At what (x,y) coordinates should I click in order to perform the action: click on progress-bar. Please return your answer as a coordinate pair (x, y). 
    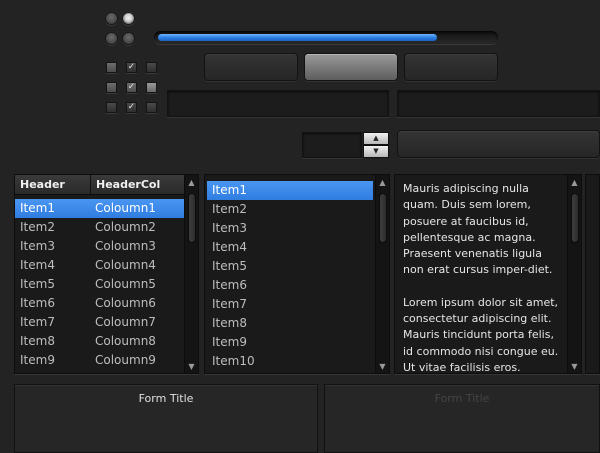
    Looking at the image, I should click on (326, 37).